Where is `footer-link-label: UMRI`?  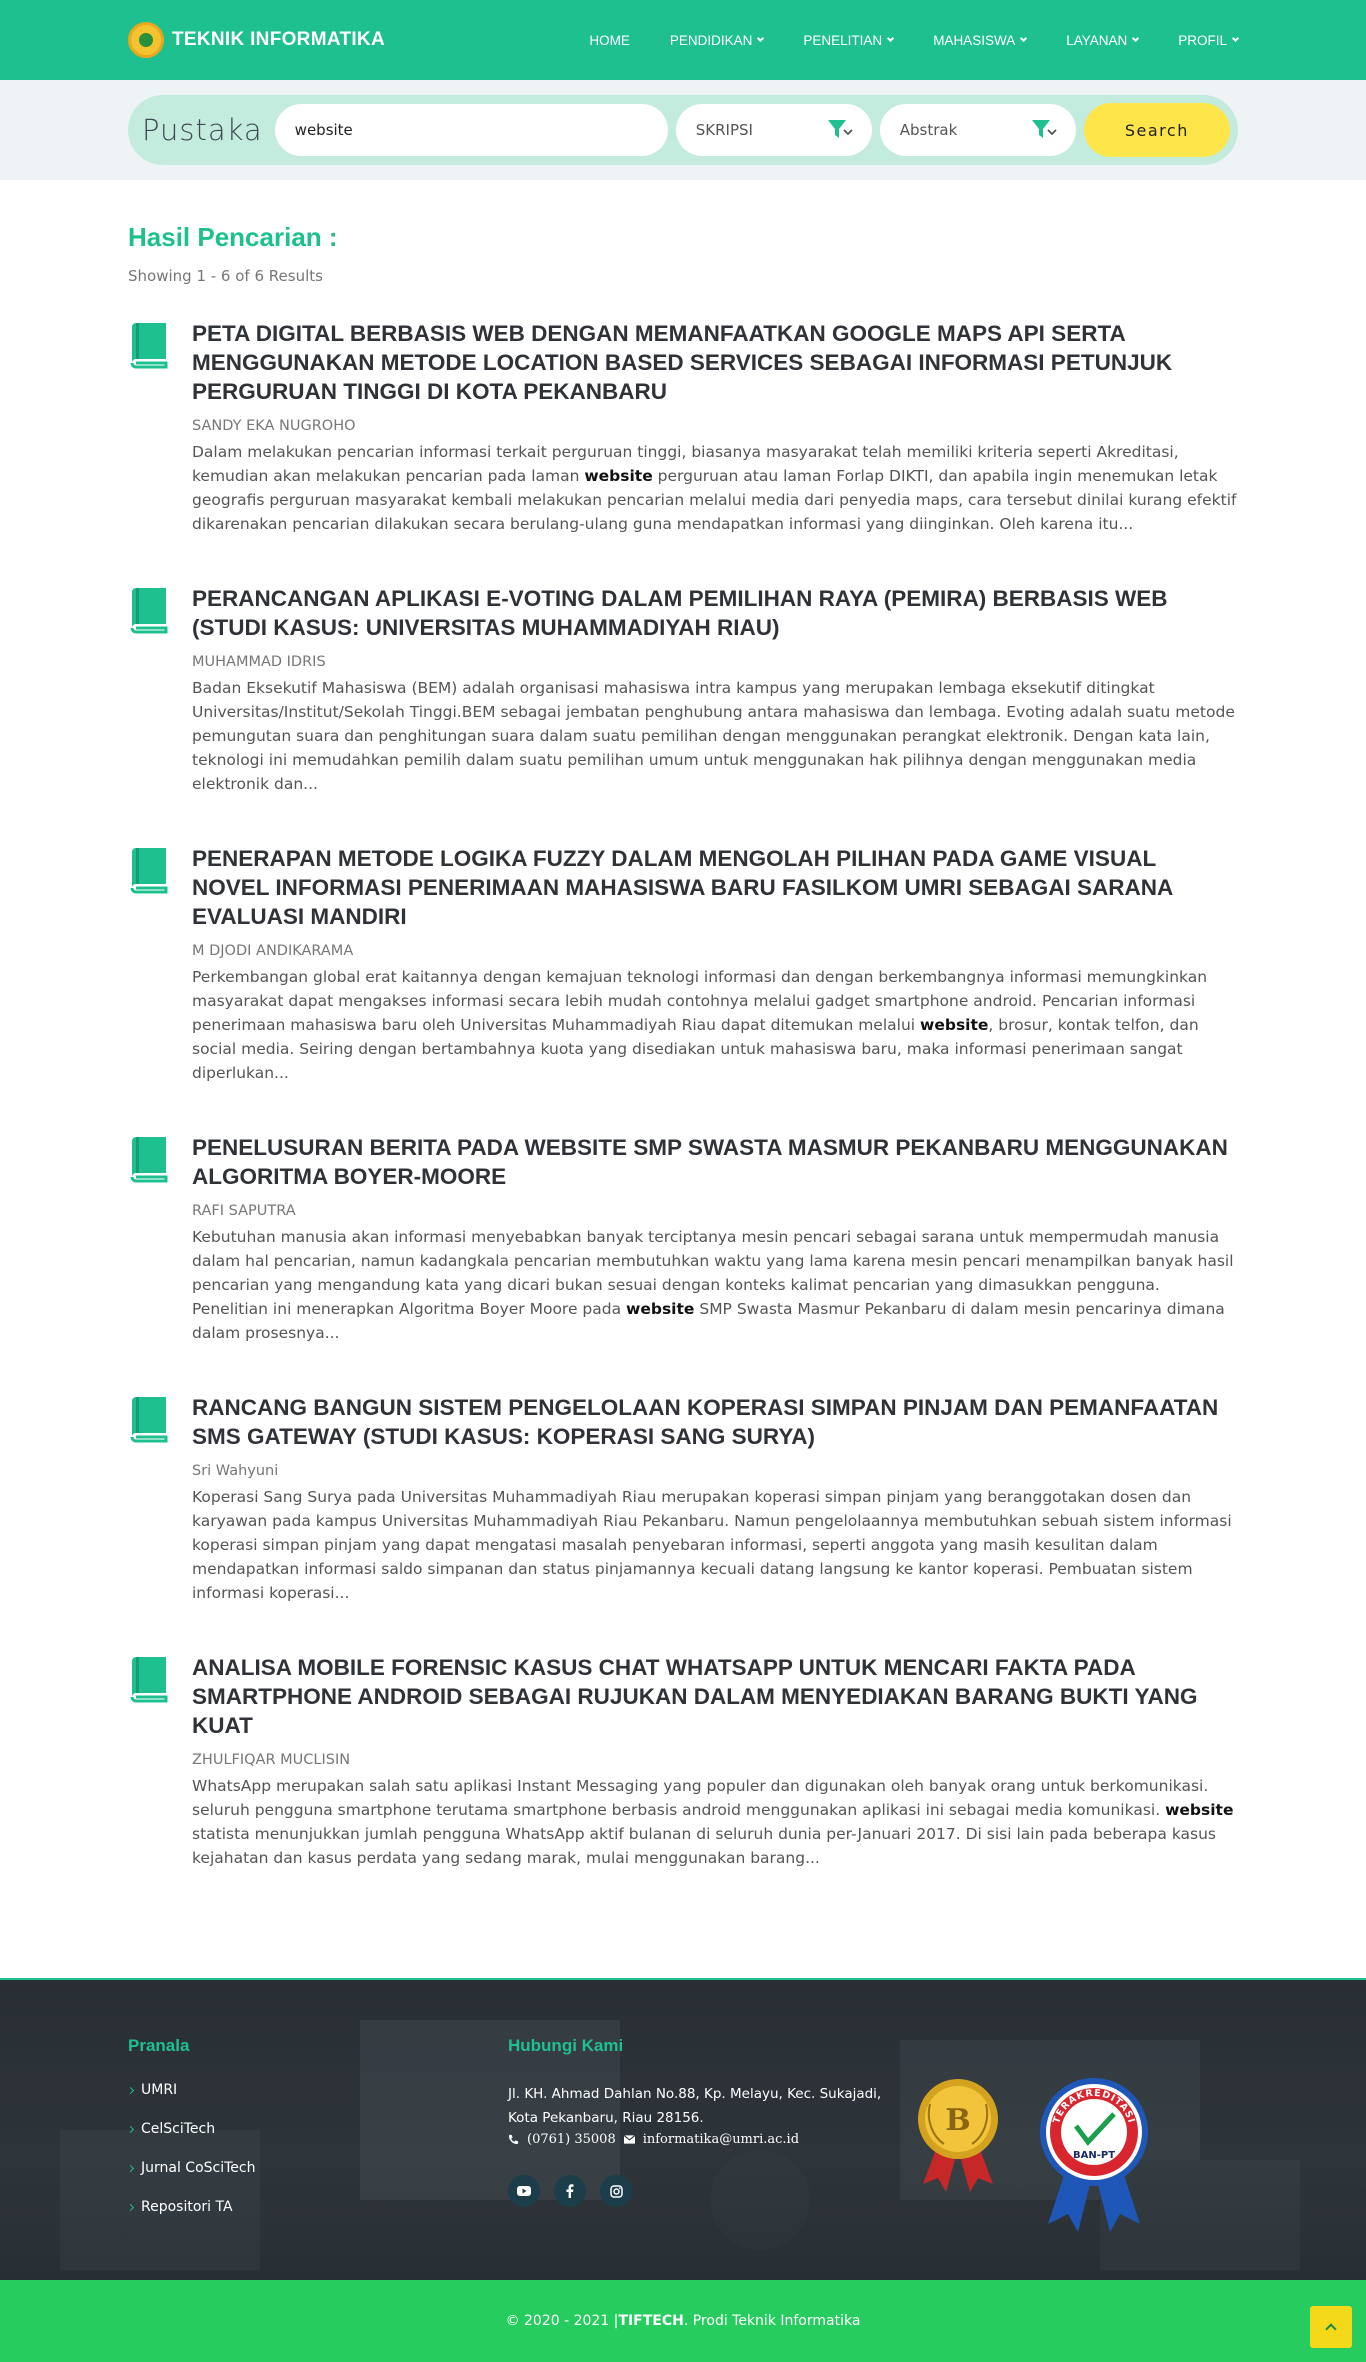 footer-link-label: UMRI is located at coordinates (159, 2090).